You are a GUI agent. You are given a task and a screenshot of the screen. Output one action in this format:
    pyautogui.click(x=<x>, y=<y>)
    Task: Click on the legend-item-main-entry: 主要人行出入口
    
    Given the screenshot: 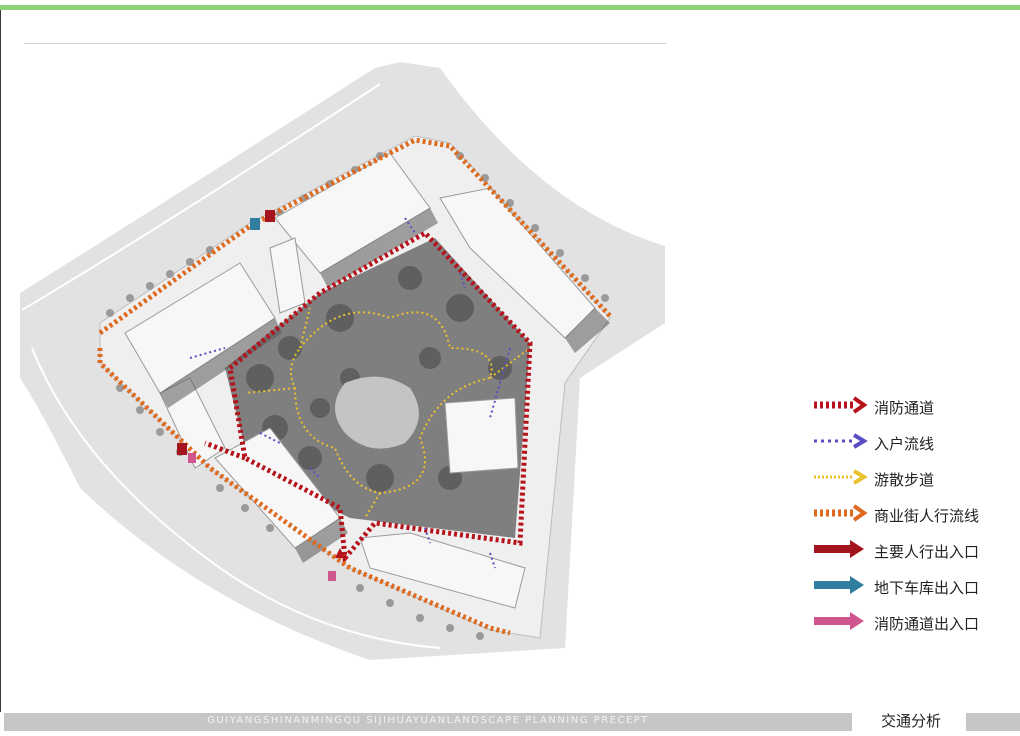 What is the action you would take?
    pyautogui.click(x=912, y=557)
    